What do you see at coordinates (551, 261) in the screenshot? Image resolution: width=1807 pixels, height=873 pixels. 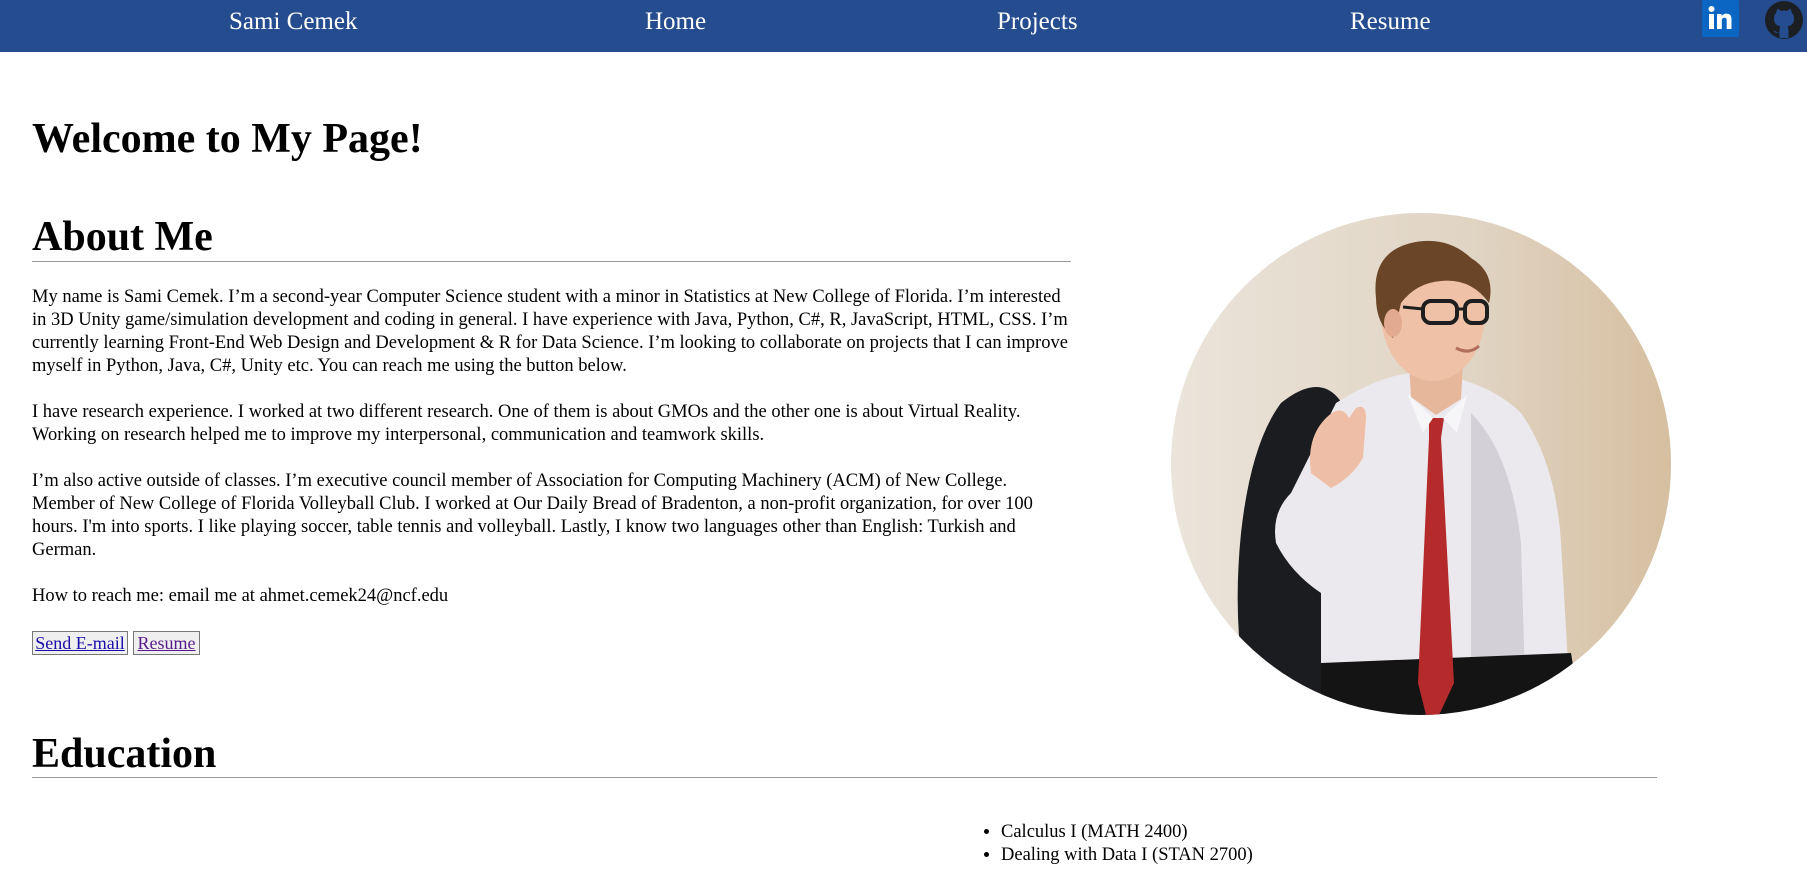 I see `about-divider` at bounding box center [551, 261].